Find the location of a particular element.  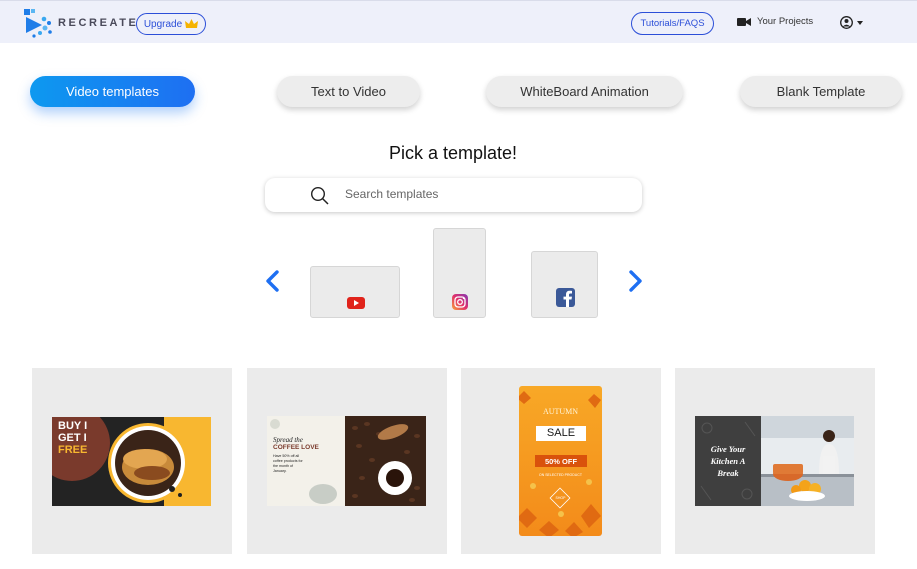

kitchen-promo-text: Give Your Kitchen A Break is located at coordinates (728, 461).